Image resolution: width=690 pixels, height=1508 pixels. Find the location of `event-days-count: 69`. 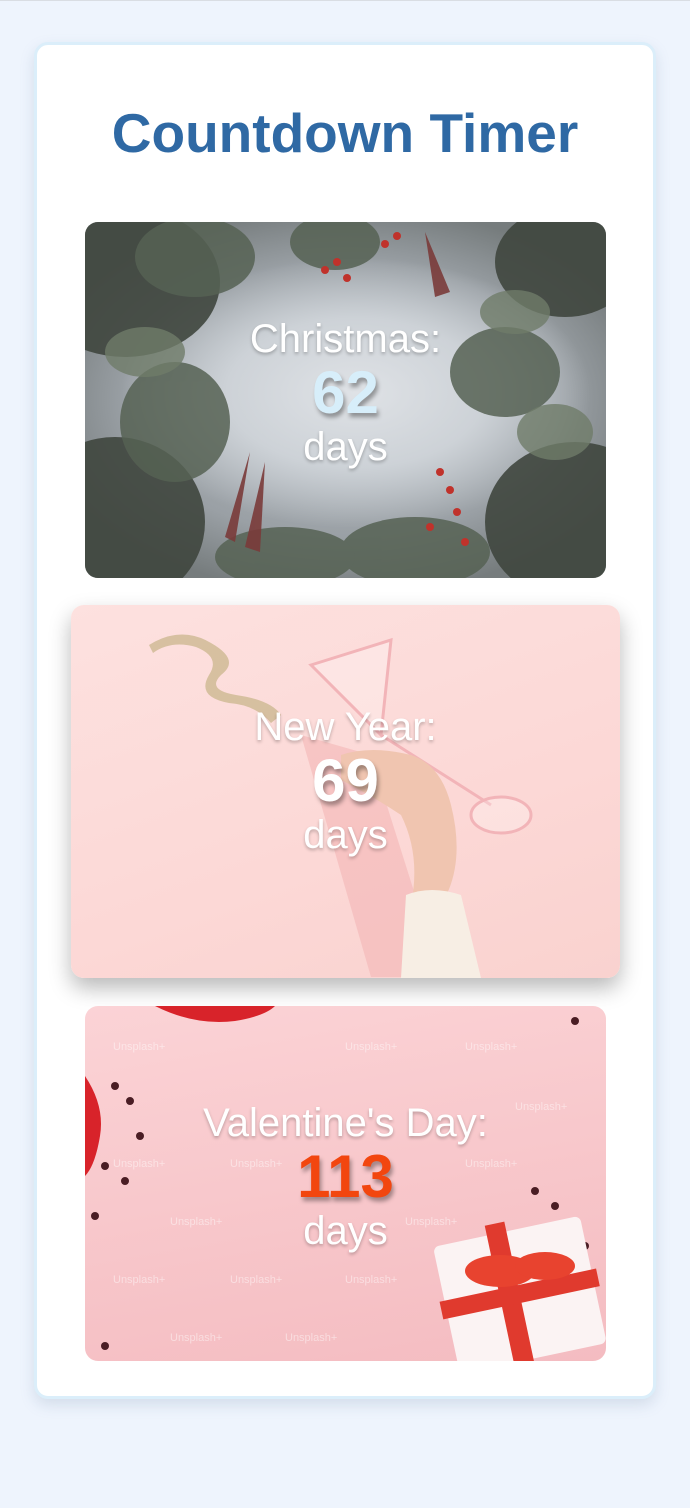

event-days-count: 69 is located at coordinates (345, 780).